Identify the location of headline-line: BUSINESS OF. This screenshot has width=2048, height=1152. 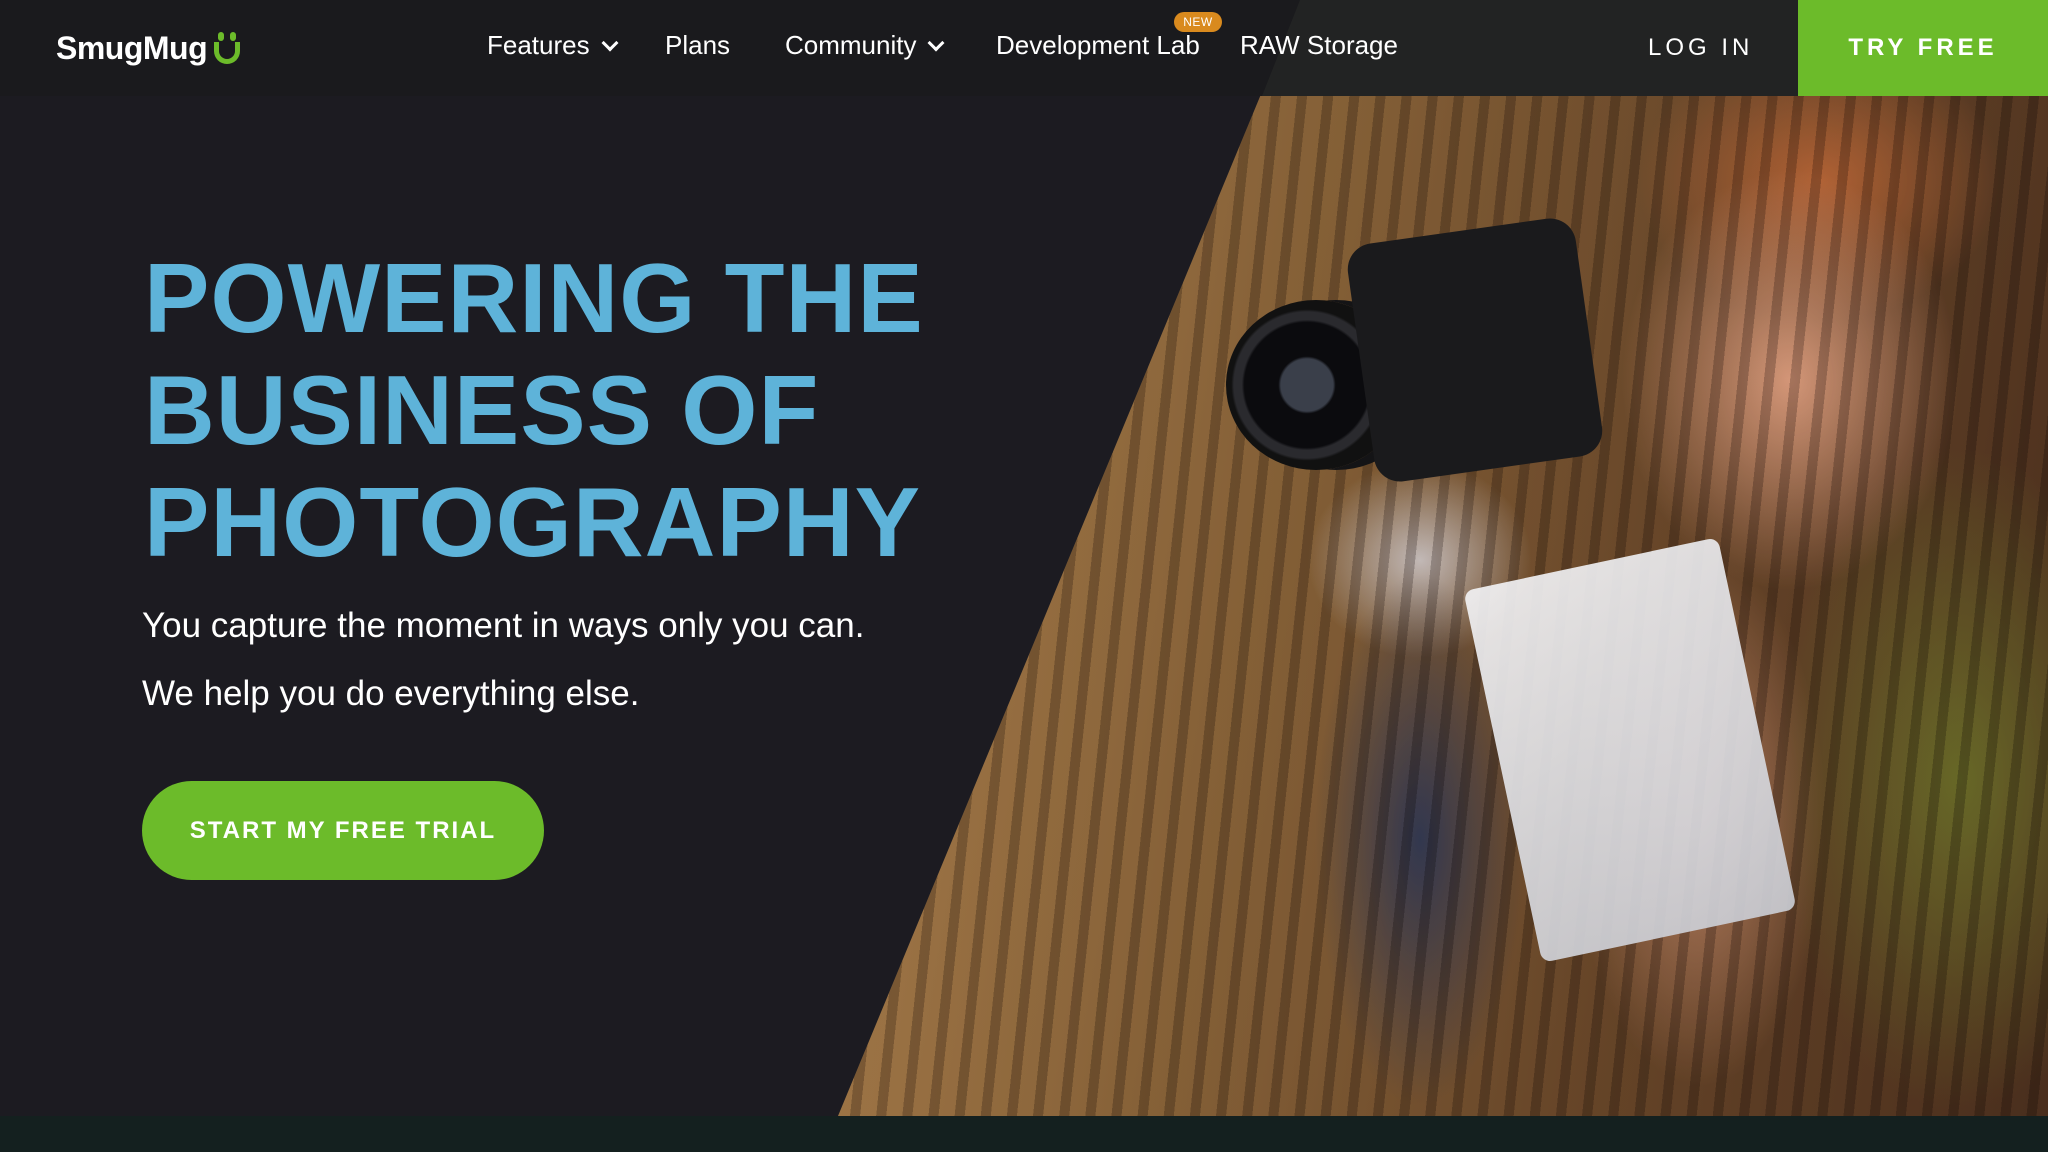
(482, 410).